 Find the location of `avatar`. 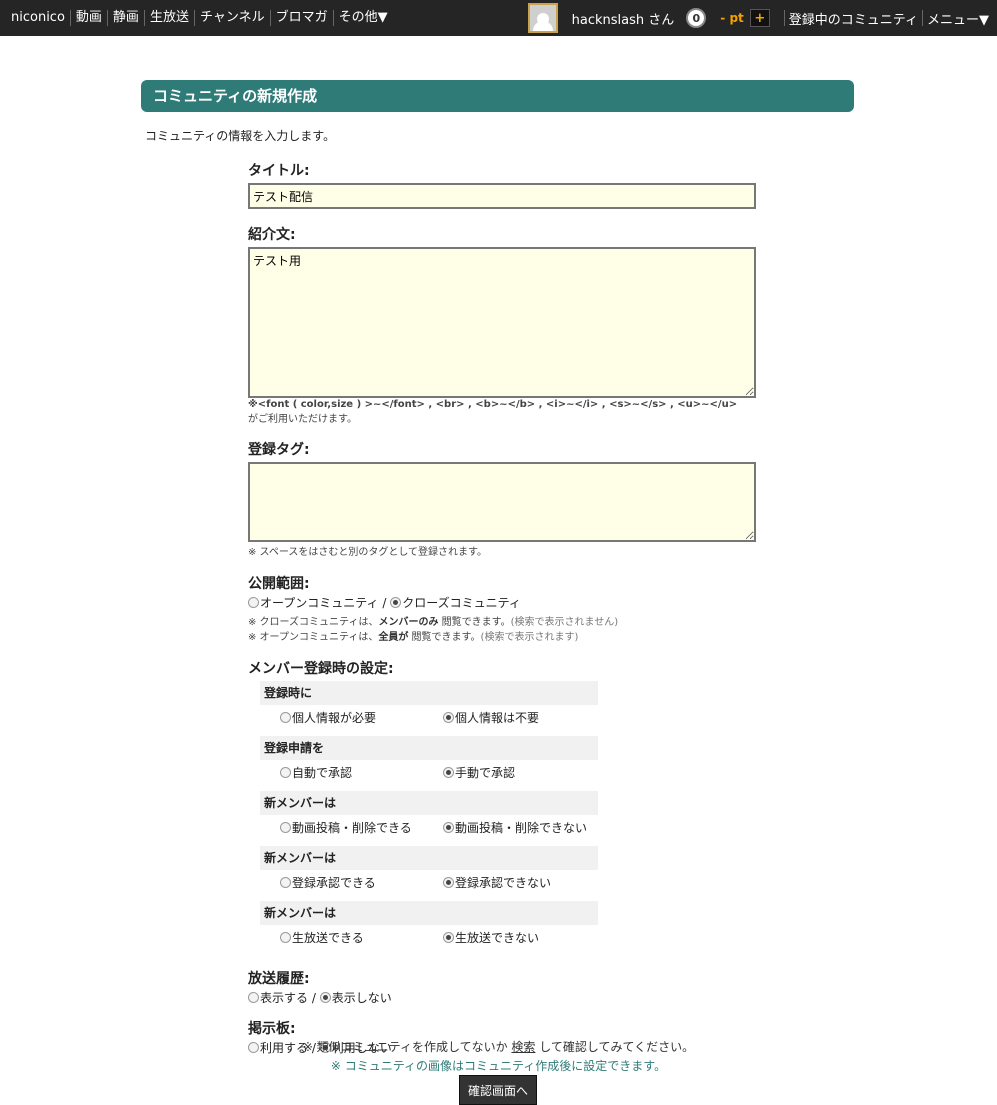

avatar is located at coordinates (542, 18).